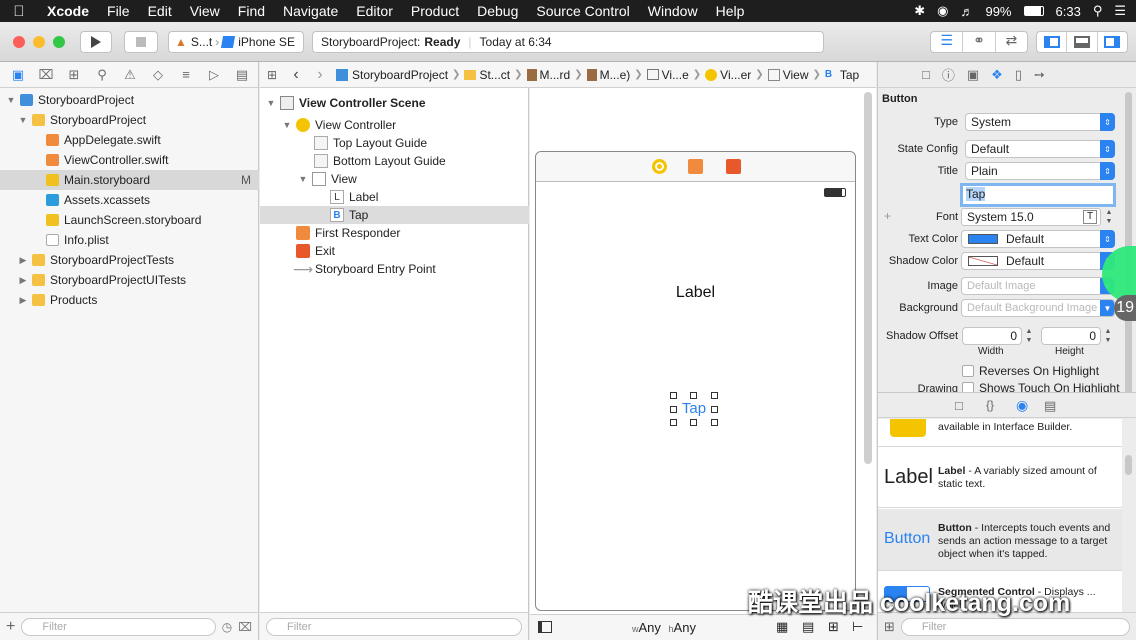 This screenshot has height=640, width=1136. What do you see at coordinates (10, 627) in the screenshot?
I see `add-file-icon: +` at bounding box center [10, 627].